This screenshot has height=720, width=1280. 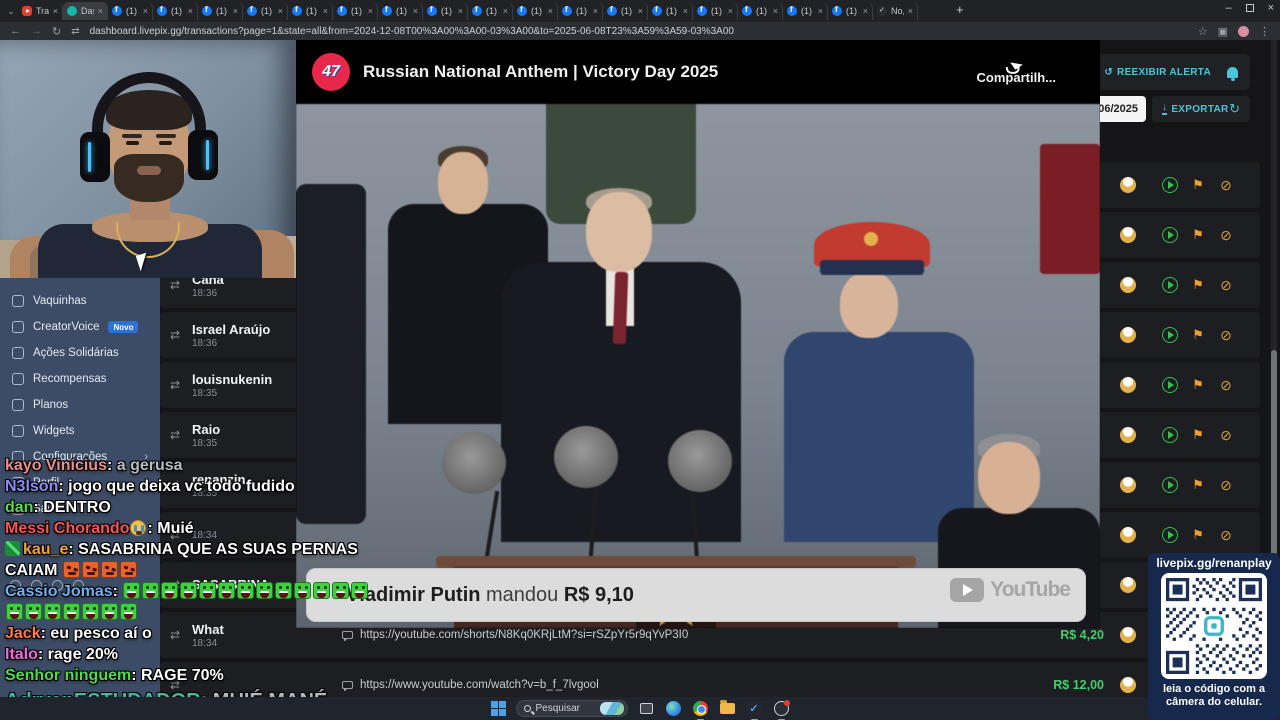 What do you see at coordinates (673, 708) in the screenshot?
I see `edge-icon` at bounding box center [673, 708].